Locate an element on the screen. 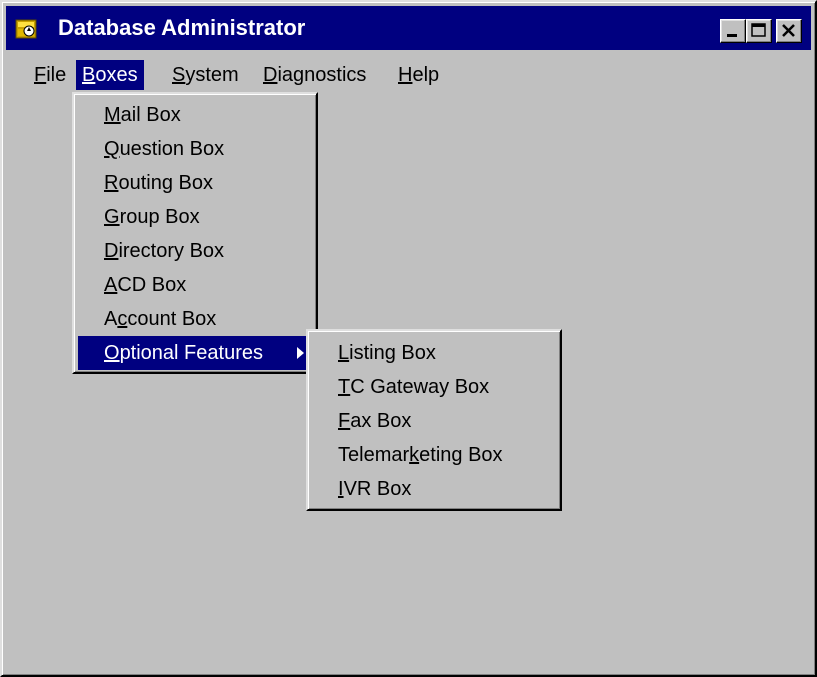 This screenshot has width=817, height=677. menu-item-accel: D is located at coordinates (111, 251).